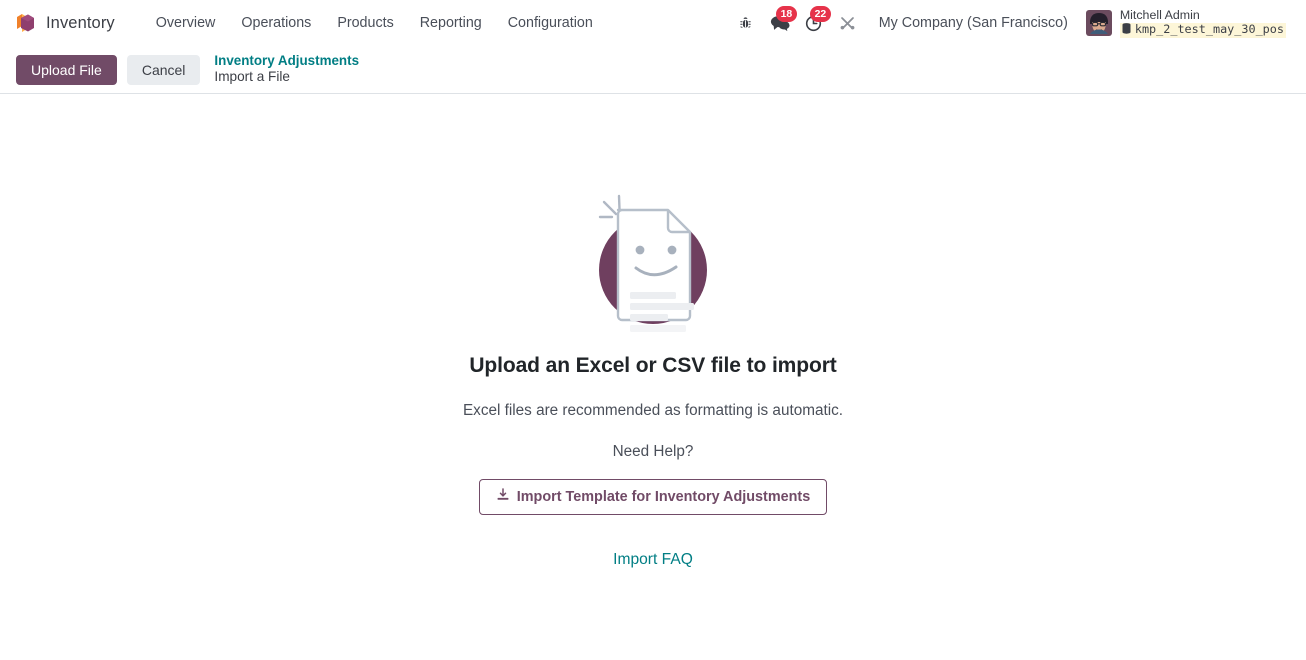 The width and height of the screenshot is (1306, 660). I want to click on page-title: Upload an Excel or CSV file to import, so click(653, 365).